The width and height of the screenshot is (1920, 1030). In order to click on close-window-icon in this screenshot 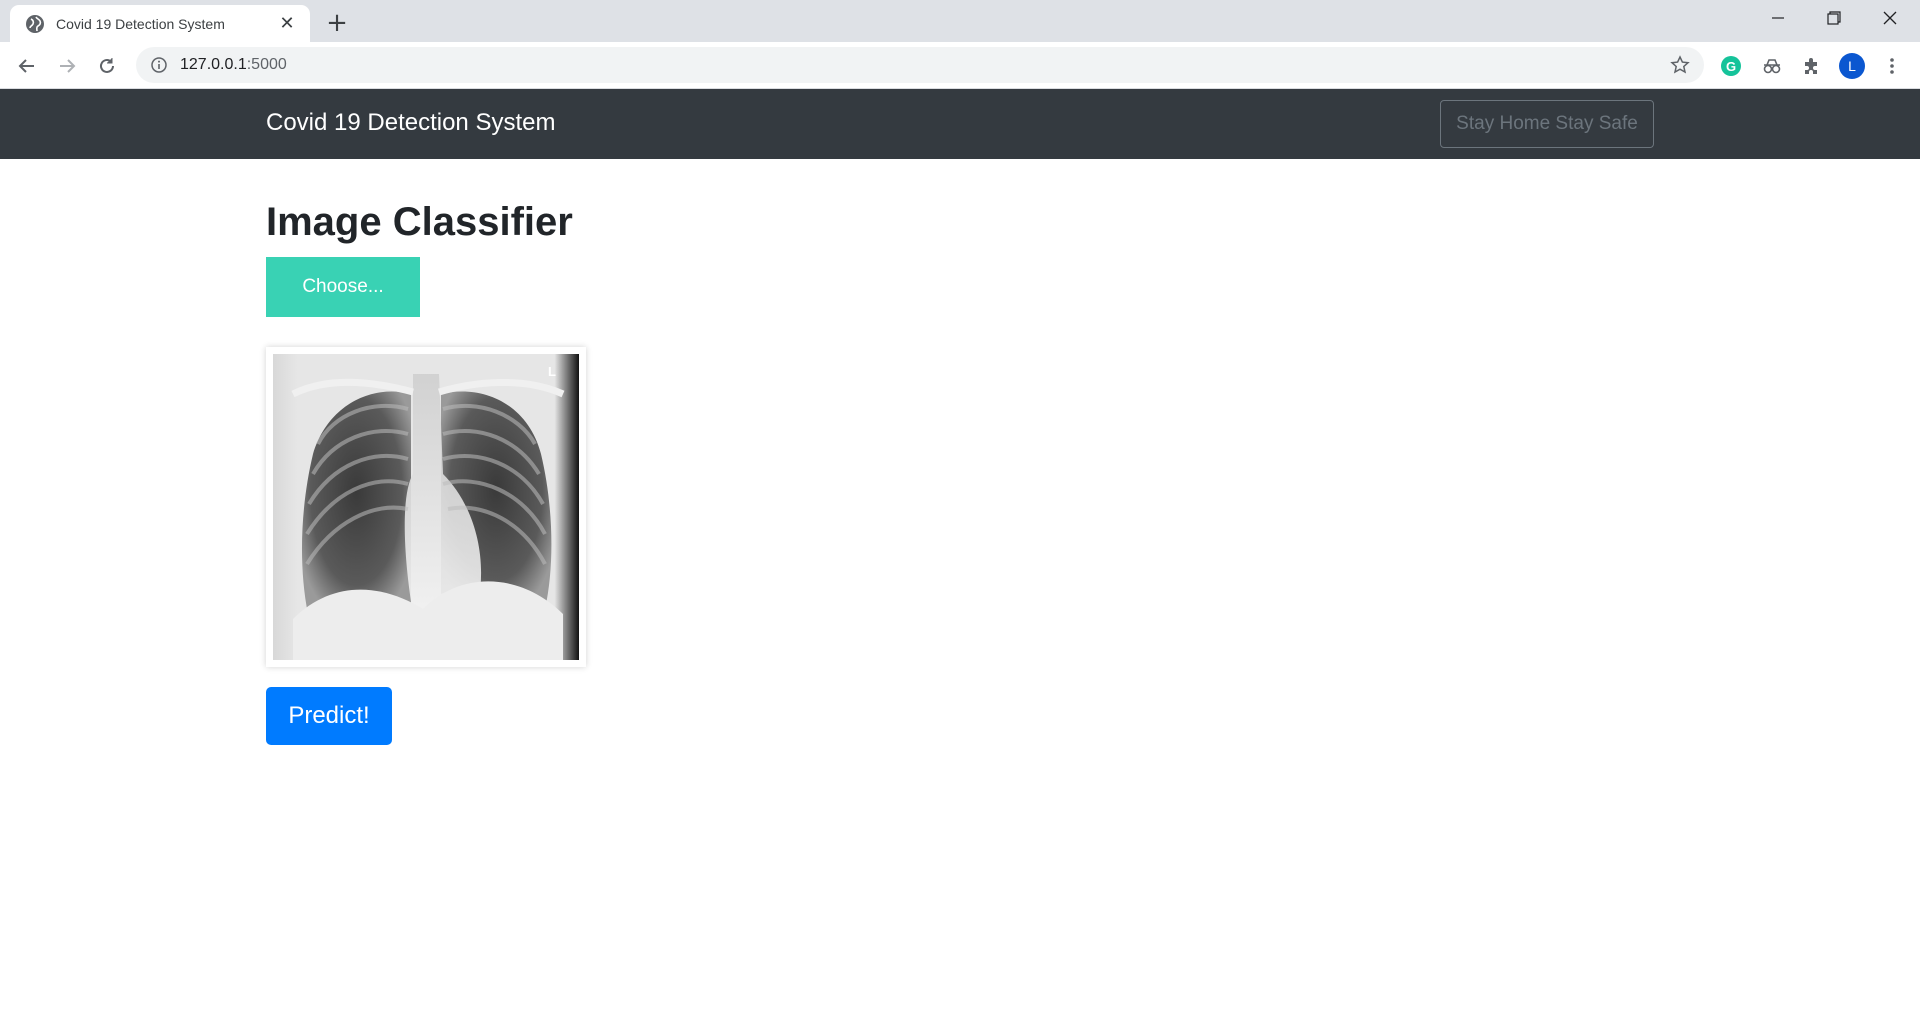, I will do `click(1890, 18)`.